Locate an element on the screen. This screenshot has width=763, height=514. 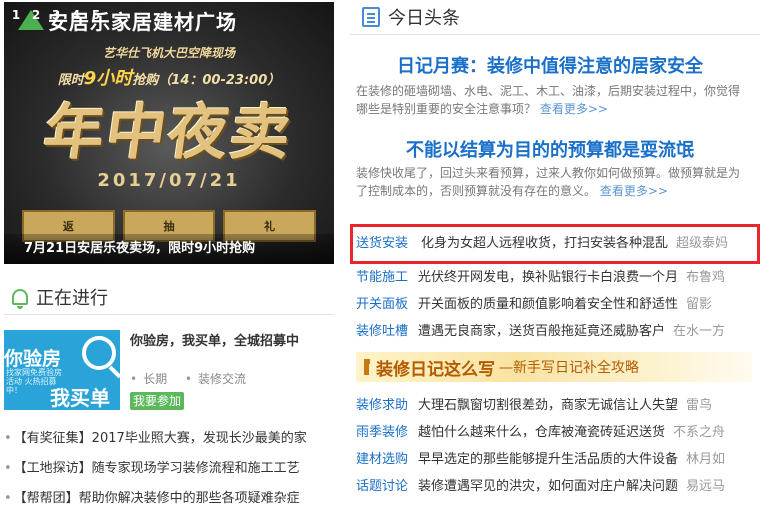
carousel-dot: 3 is located at coordinates (56, 15).